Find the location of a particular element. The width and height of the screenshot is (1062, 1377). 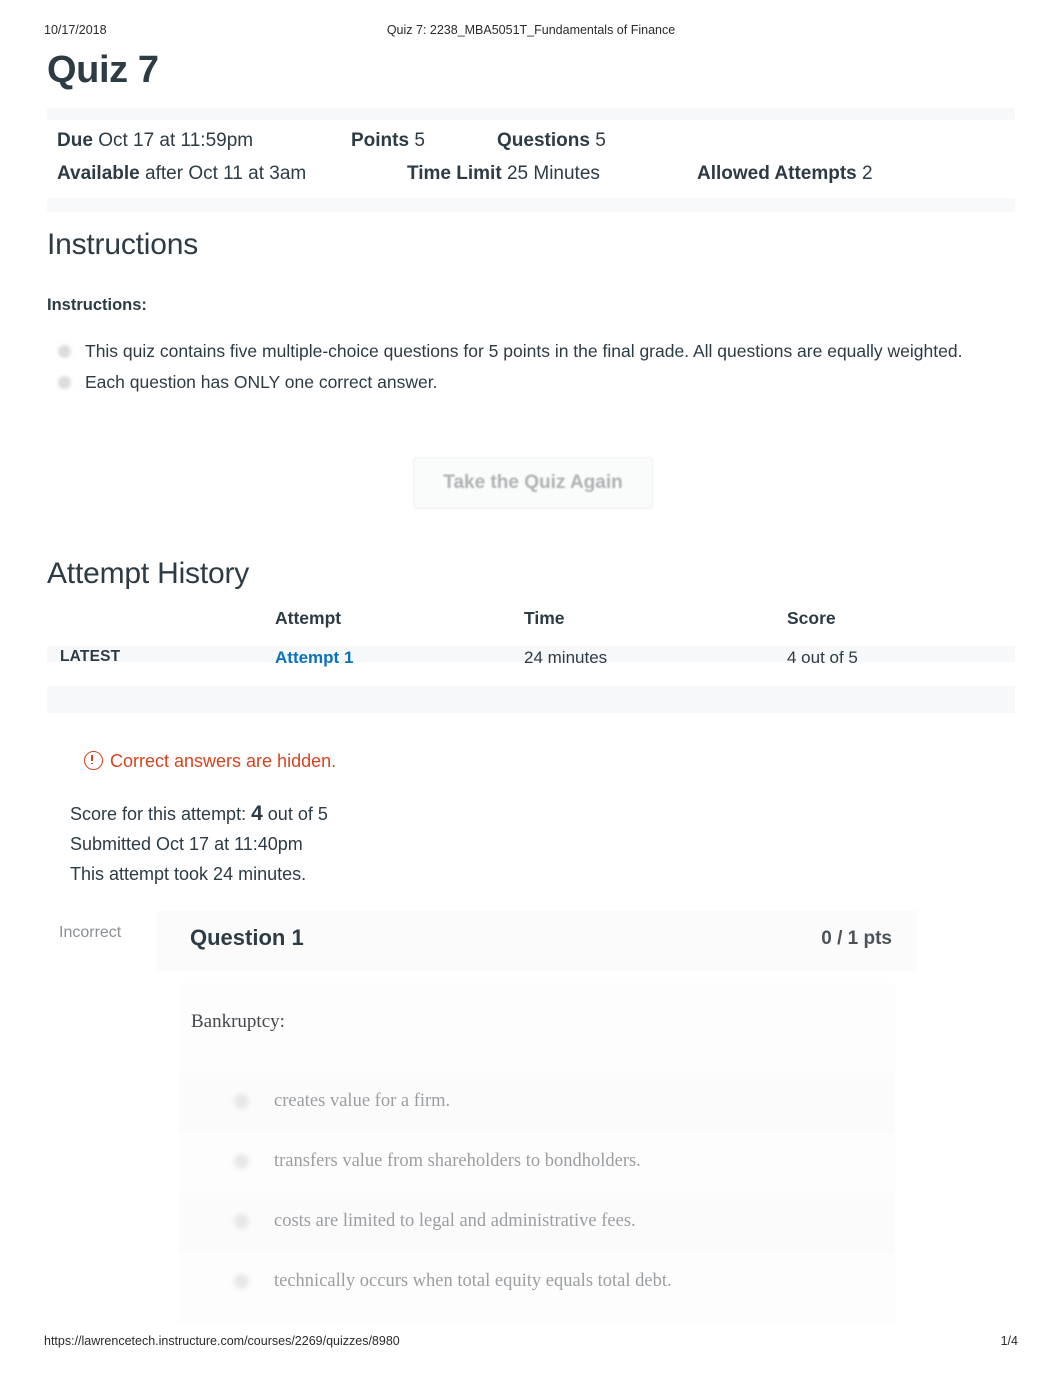

column-header-attempt: Attempt is located at coordinates (308, 618).